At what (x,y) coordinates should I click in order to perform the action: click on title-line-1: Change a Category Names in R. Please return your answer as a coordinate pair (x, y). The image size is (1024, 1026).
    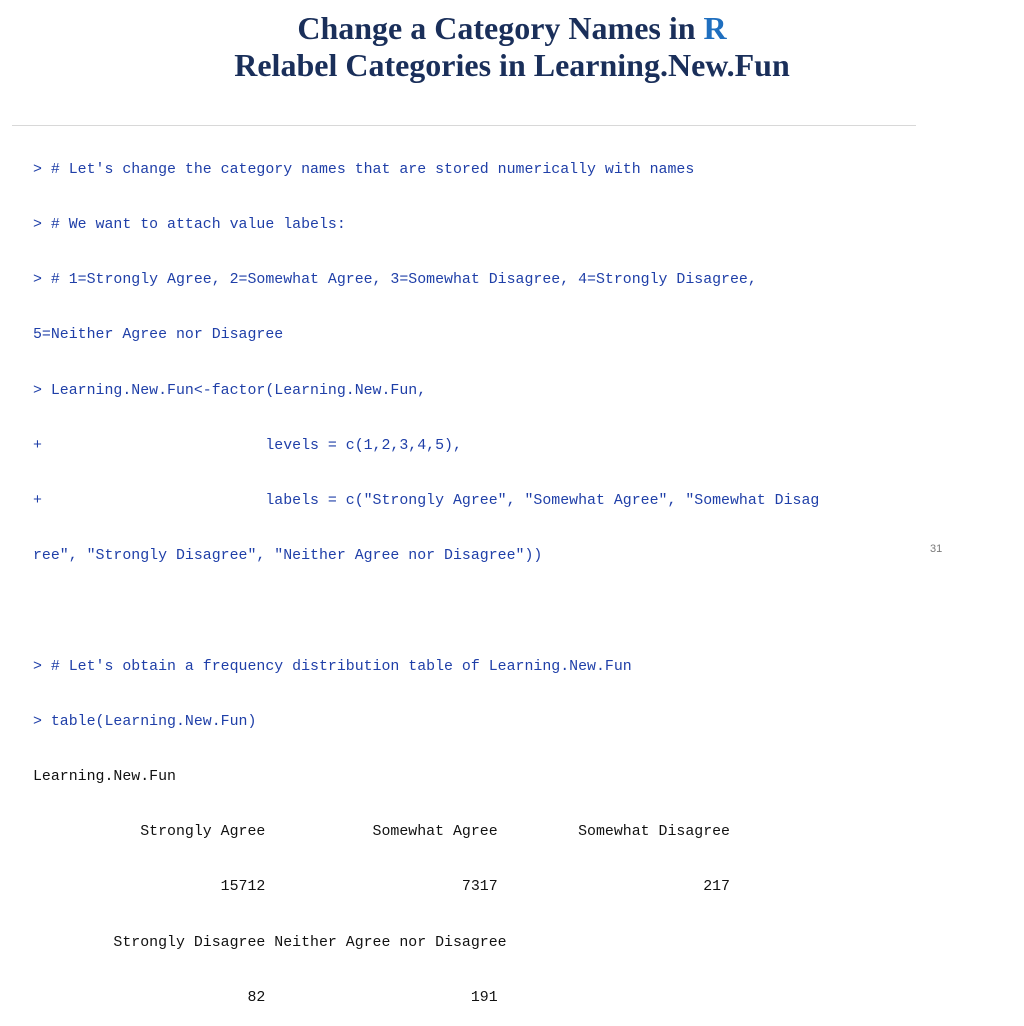
    Looking at the image, I should click on (512, 28).